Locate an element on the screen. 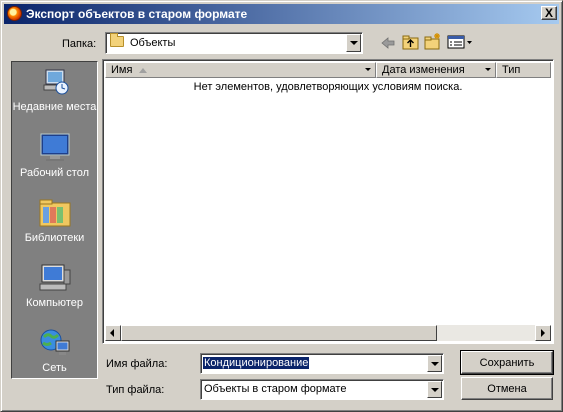  place-desktop: Рабочий стол is located at coordinates (54, 156).